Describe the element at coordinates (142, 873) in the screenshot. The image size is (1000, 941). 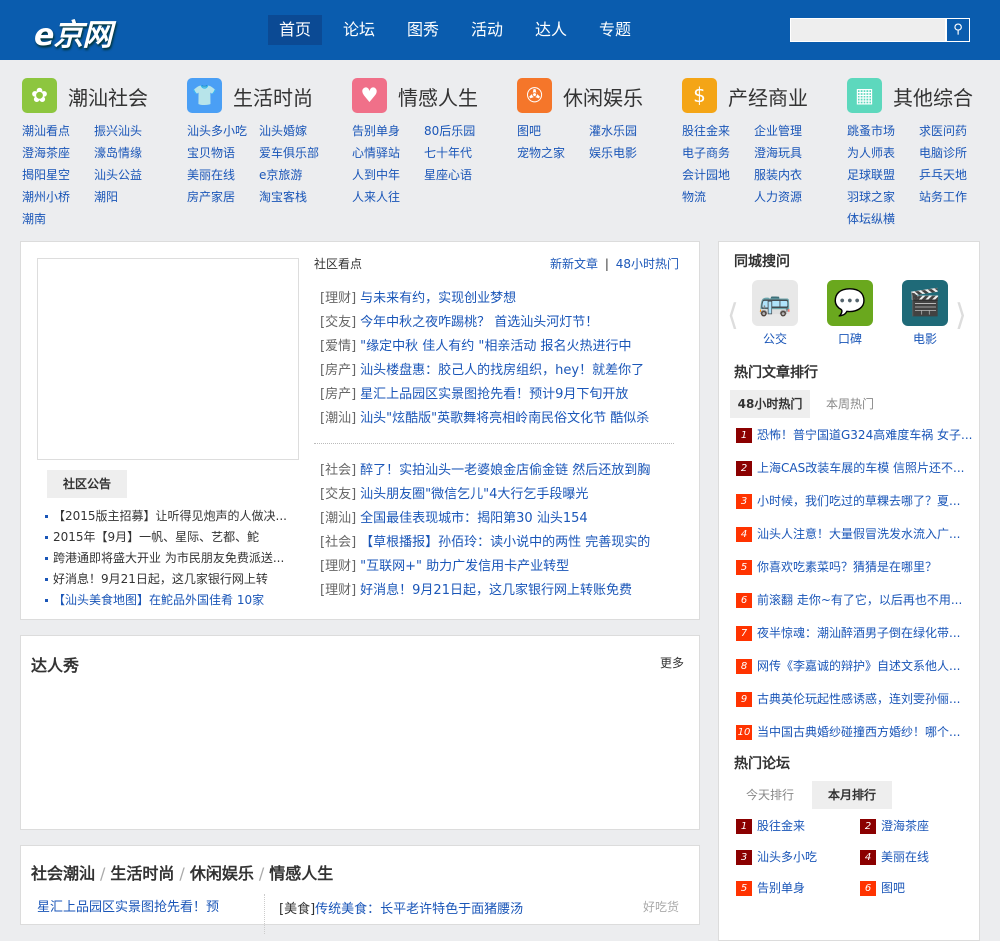
I see `channel-tab: 生活时尚` at that location.